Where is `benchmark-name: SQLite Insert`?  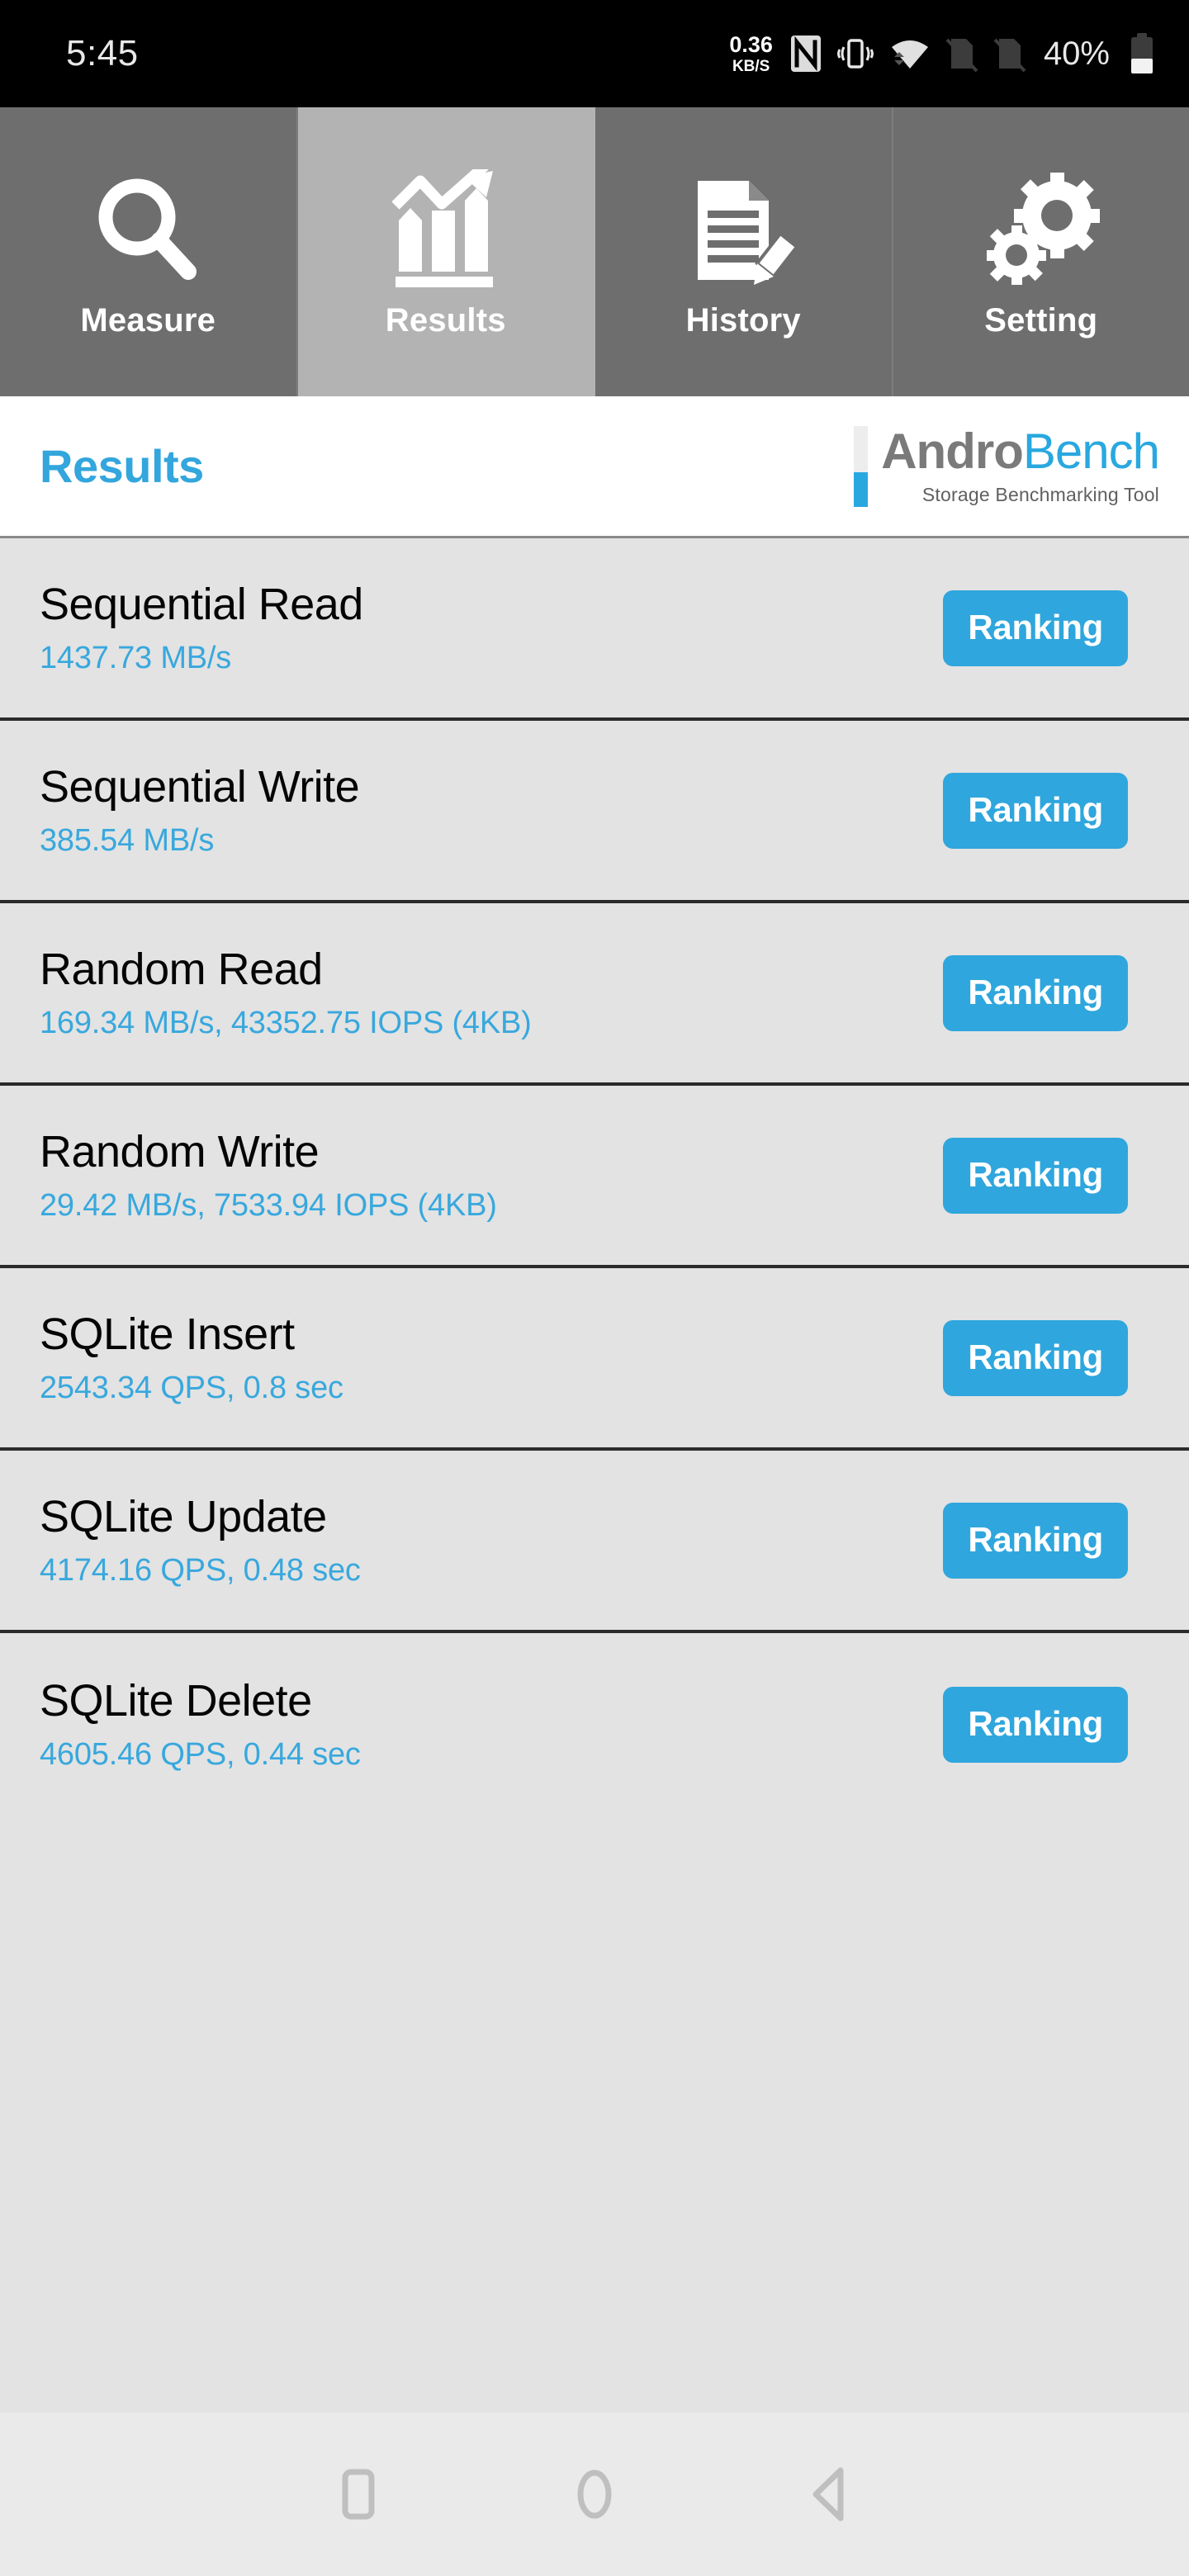
benchmark-name: SQLite Insert is located at coordinates (167, 1334).